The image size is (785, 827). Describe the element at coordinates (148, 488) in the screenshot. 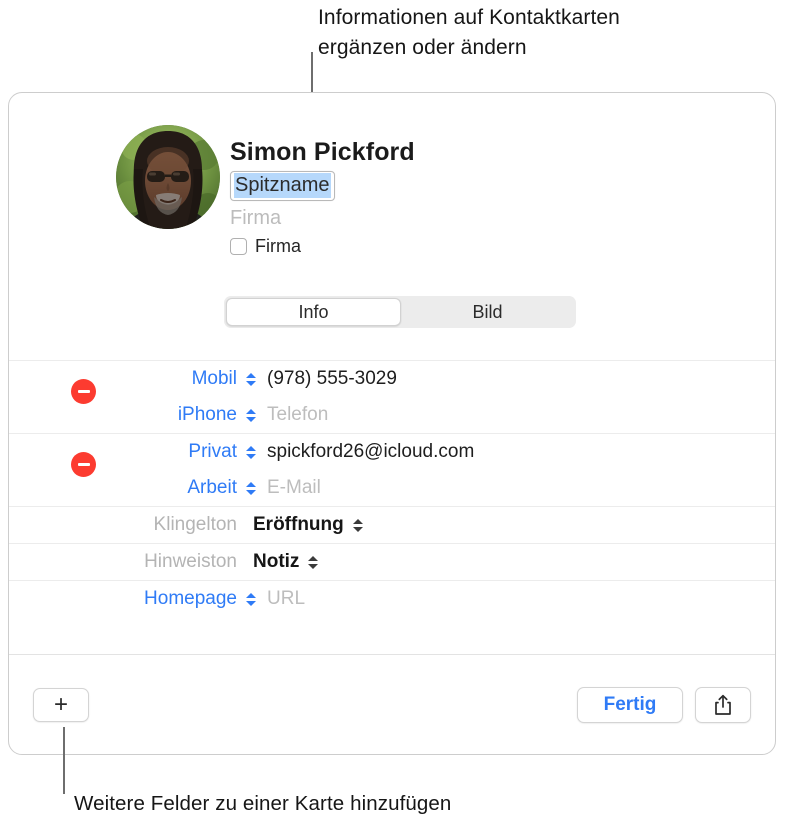

I see `field-label-arbeit: Arbeit` at that location.